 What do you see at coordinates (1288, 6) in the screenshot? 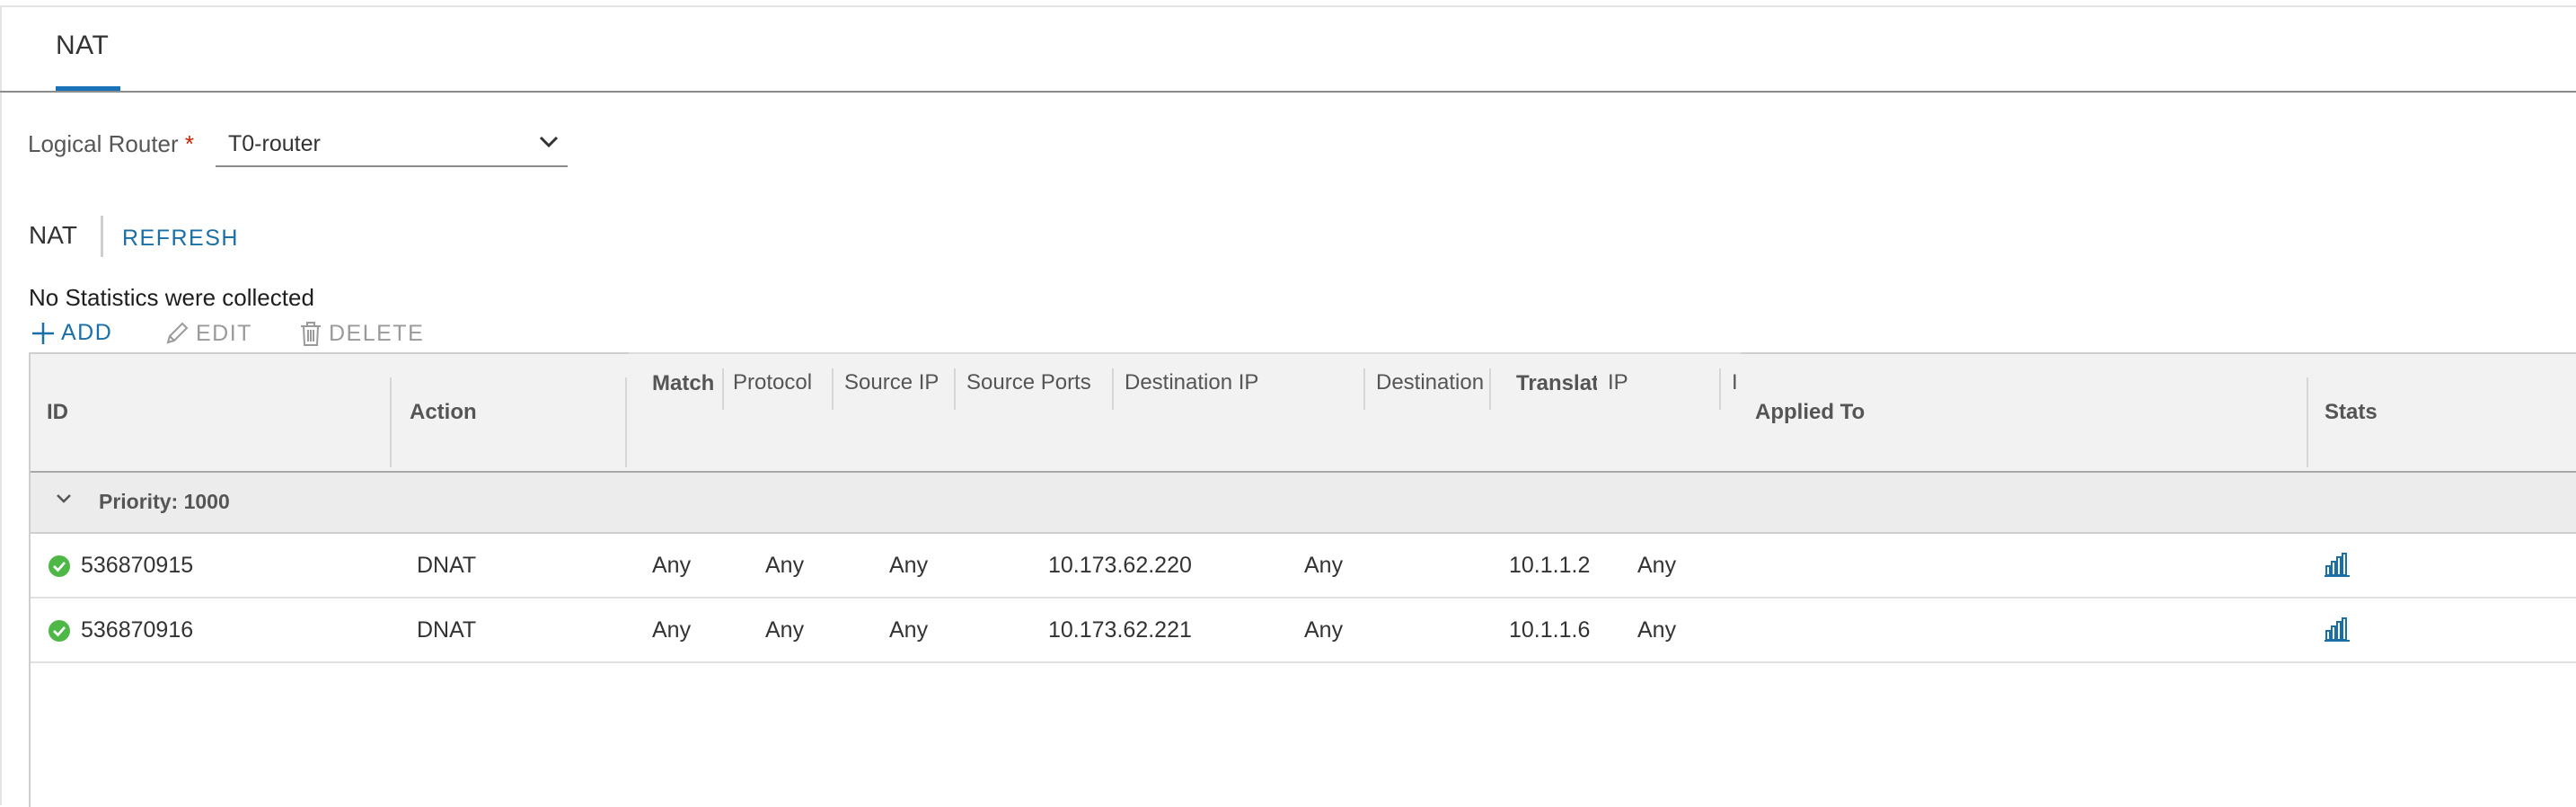
I see `top-border` at bounding box center [1288, 6].